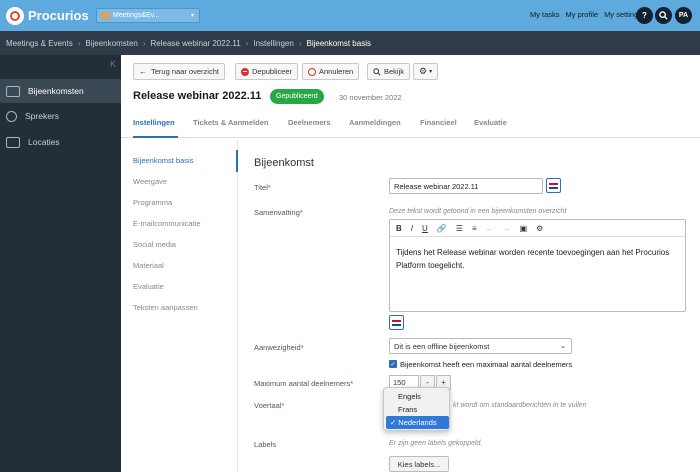  Describe the element at coordinates (185, 71) in the screenshot. I see `back-button-label: Terug naar overzicht` at that location.